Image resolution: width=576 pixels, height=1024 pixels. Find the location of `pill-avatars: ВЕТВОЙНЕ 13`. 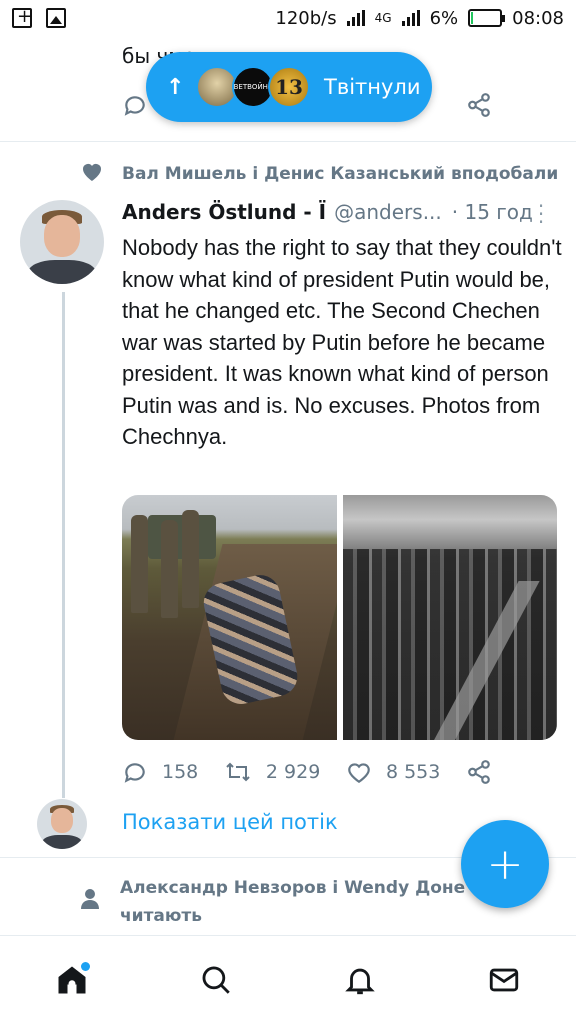

pill-avatars: ВЕТВОЙНЕ 13 is located at coordinates (253, 87).